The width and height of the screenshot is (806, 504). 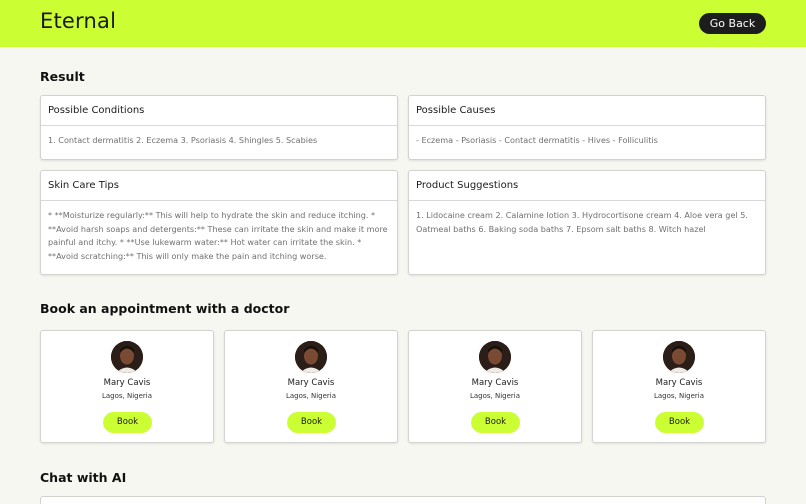 What do you see at coordinates (732, 23) in the screenshot?
I see `go-back-button: Go Back` at bounding box center [732, 23].